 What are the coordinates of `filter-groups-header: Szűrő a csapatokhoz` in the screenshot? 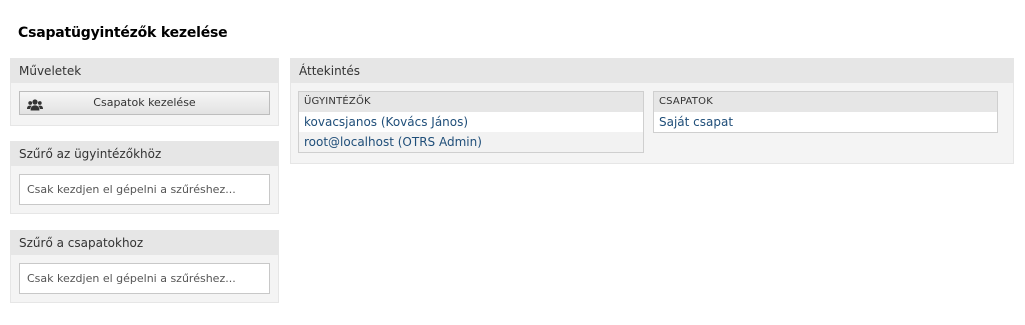 It's located at (144, 243).